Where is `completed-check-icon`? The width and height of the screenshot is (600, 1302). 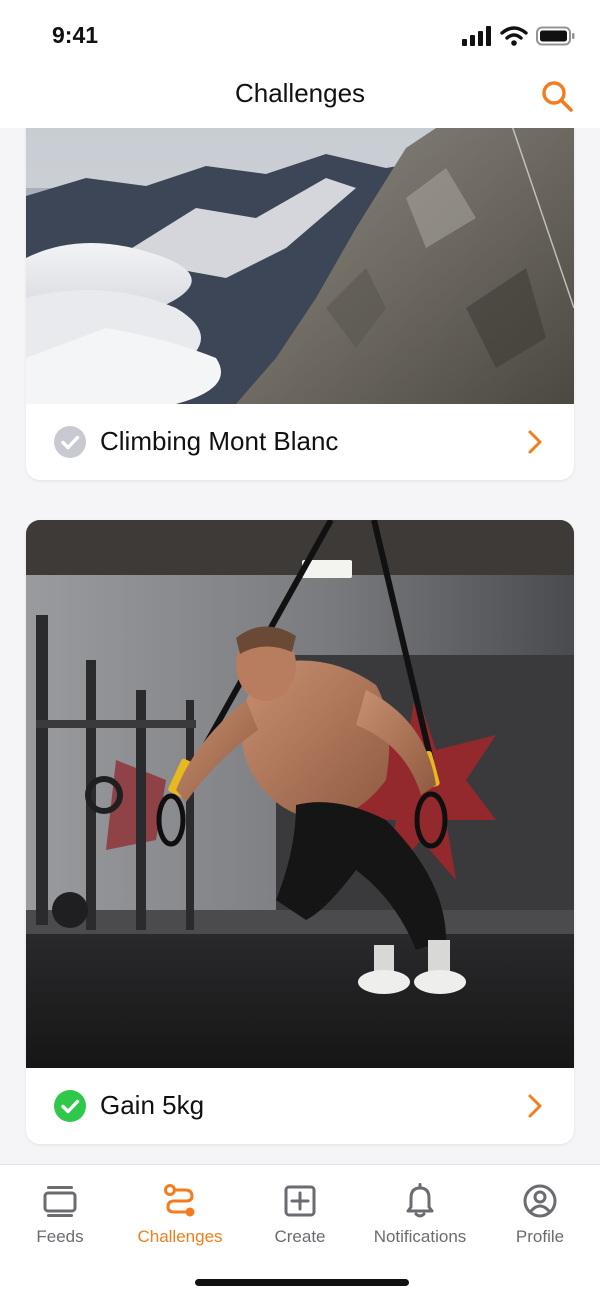 completed-check-icon is located at coordinates (70, 1106).